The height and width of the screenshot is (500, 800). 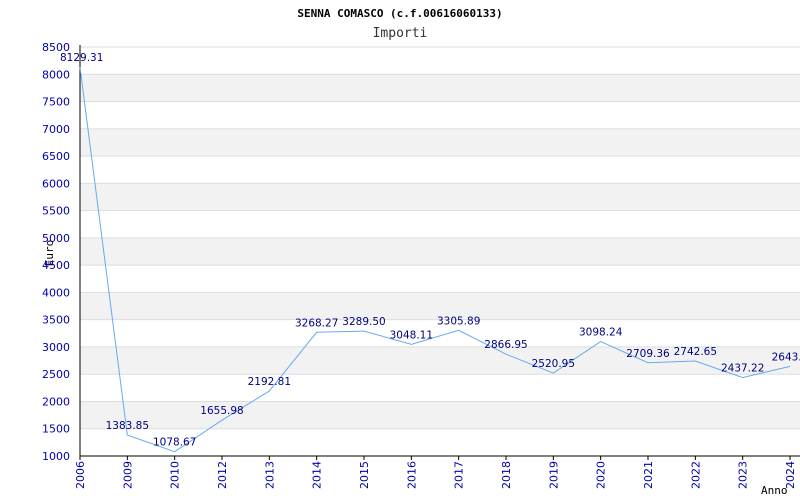 I want to click on data-label: 1655.98, so click(x=221, y=411).